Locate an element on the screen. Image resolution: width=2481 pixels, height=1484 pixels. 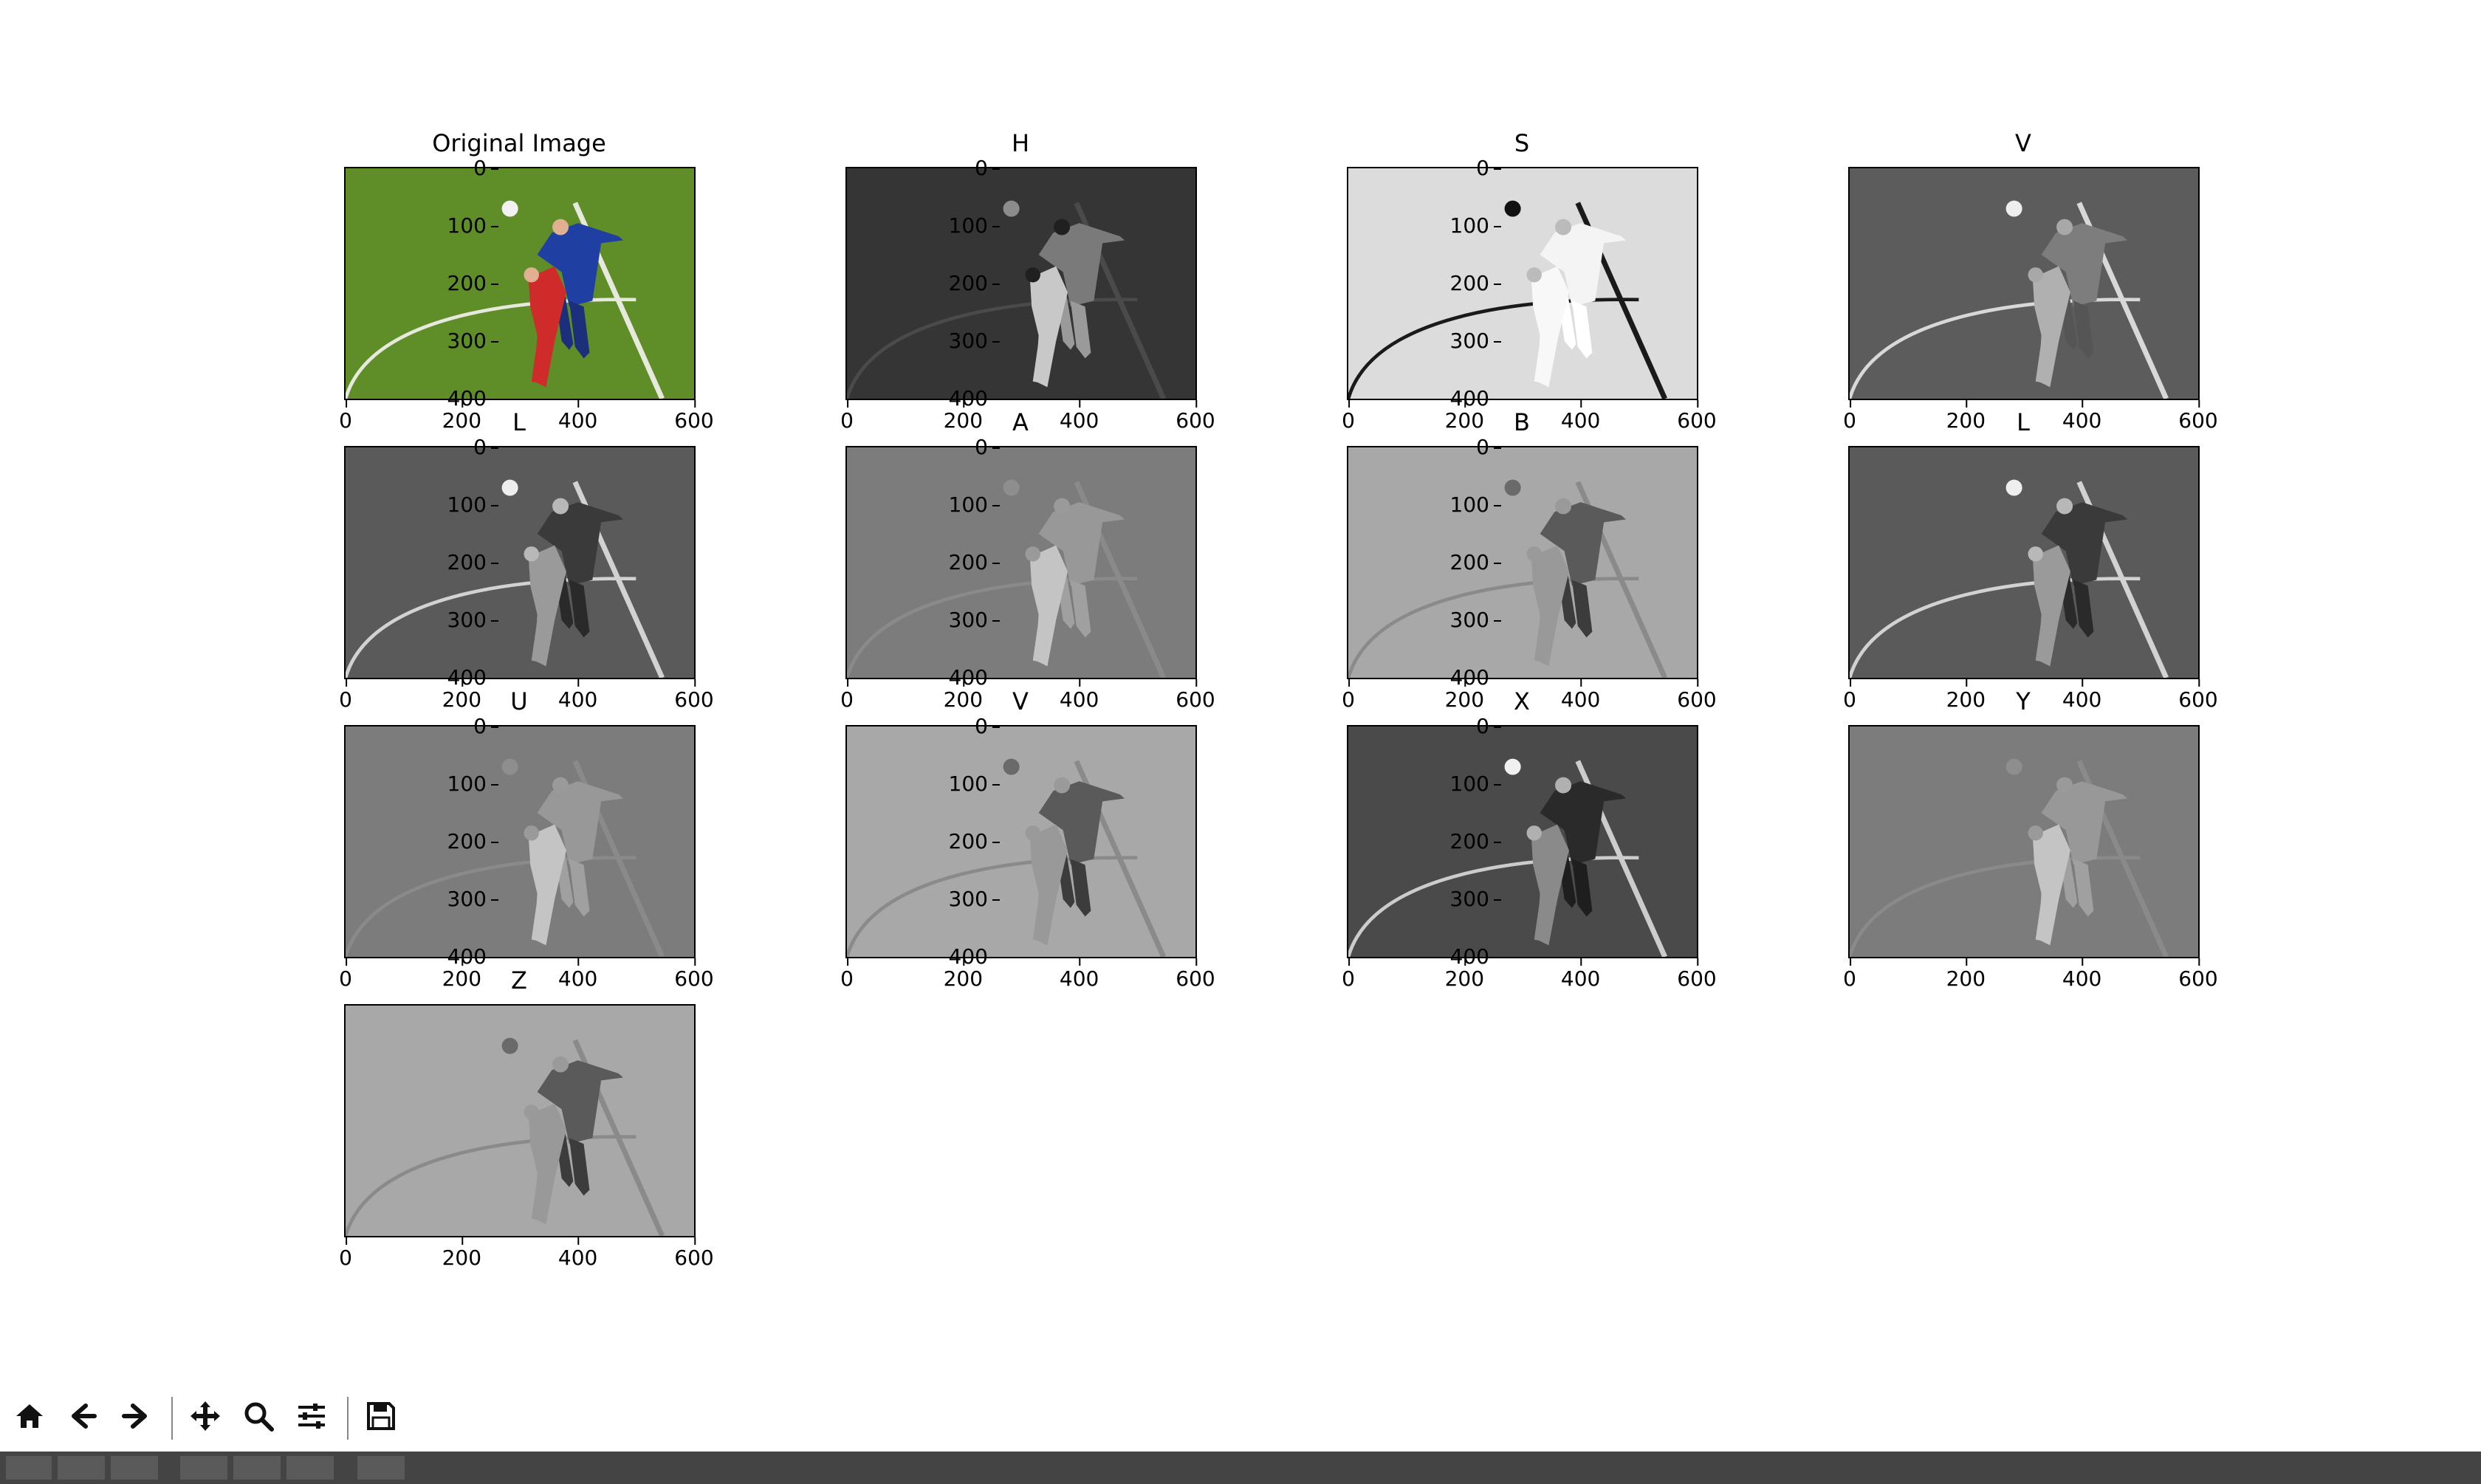
subplot-title: Z is located at coordinates (519, 980).